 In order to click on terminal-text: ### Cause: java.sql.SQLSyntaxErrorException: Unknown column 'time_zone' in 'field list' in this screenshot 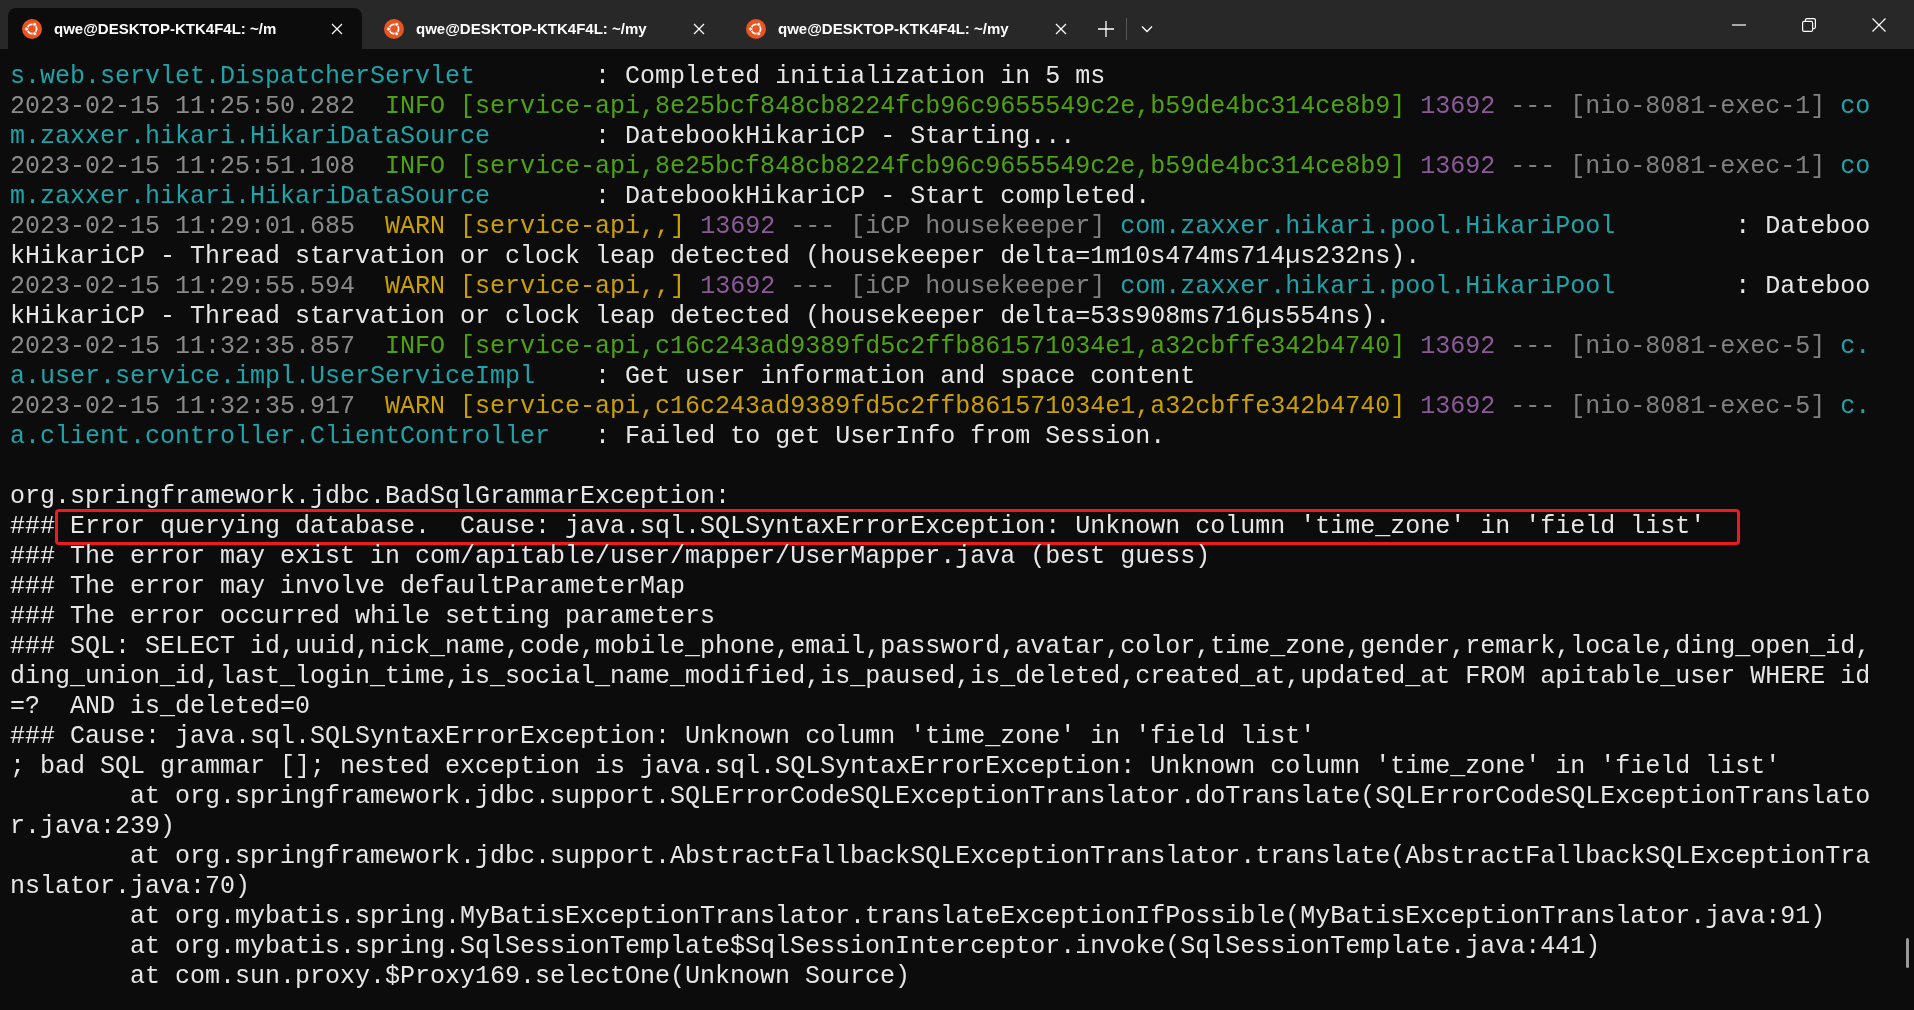, I will do `click(663, 736)`.